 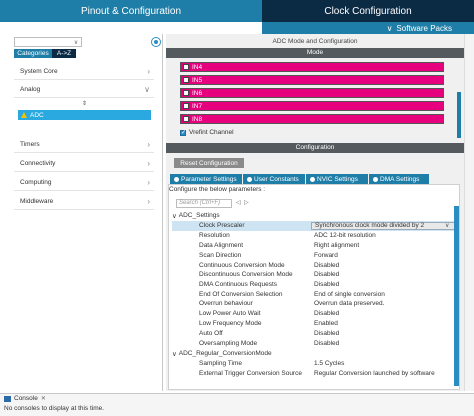 What do you see at coordinates (84, 145) in the screenshot?
I see `category-timers: Timers ›` at bounding box center [84, 145].